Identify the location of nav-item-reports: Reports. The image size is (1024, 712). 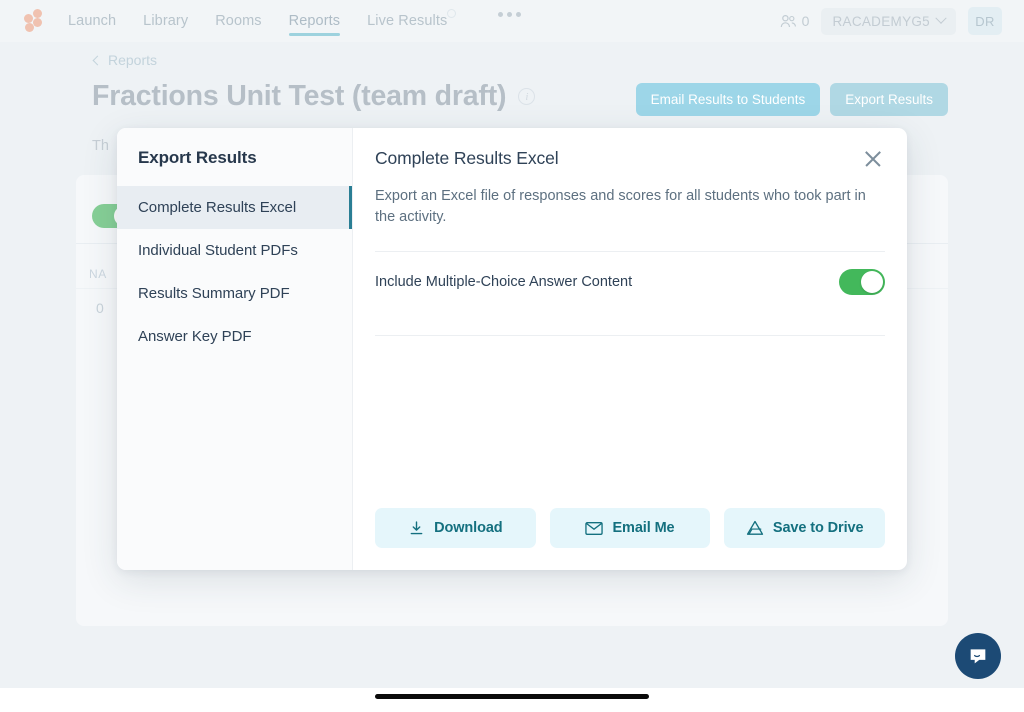
(314, 21).